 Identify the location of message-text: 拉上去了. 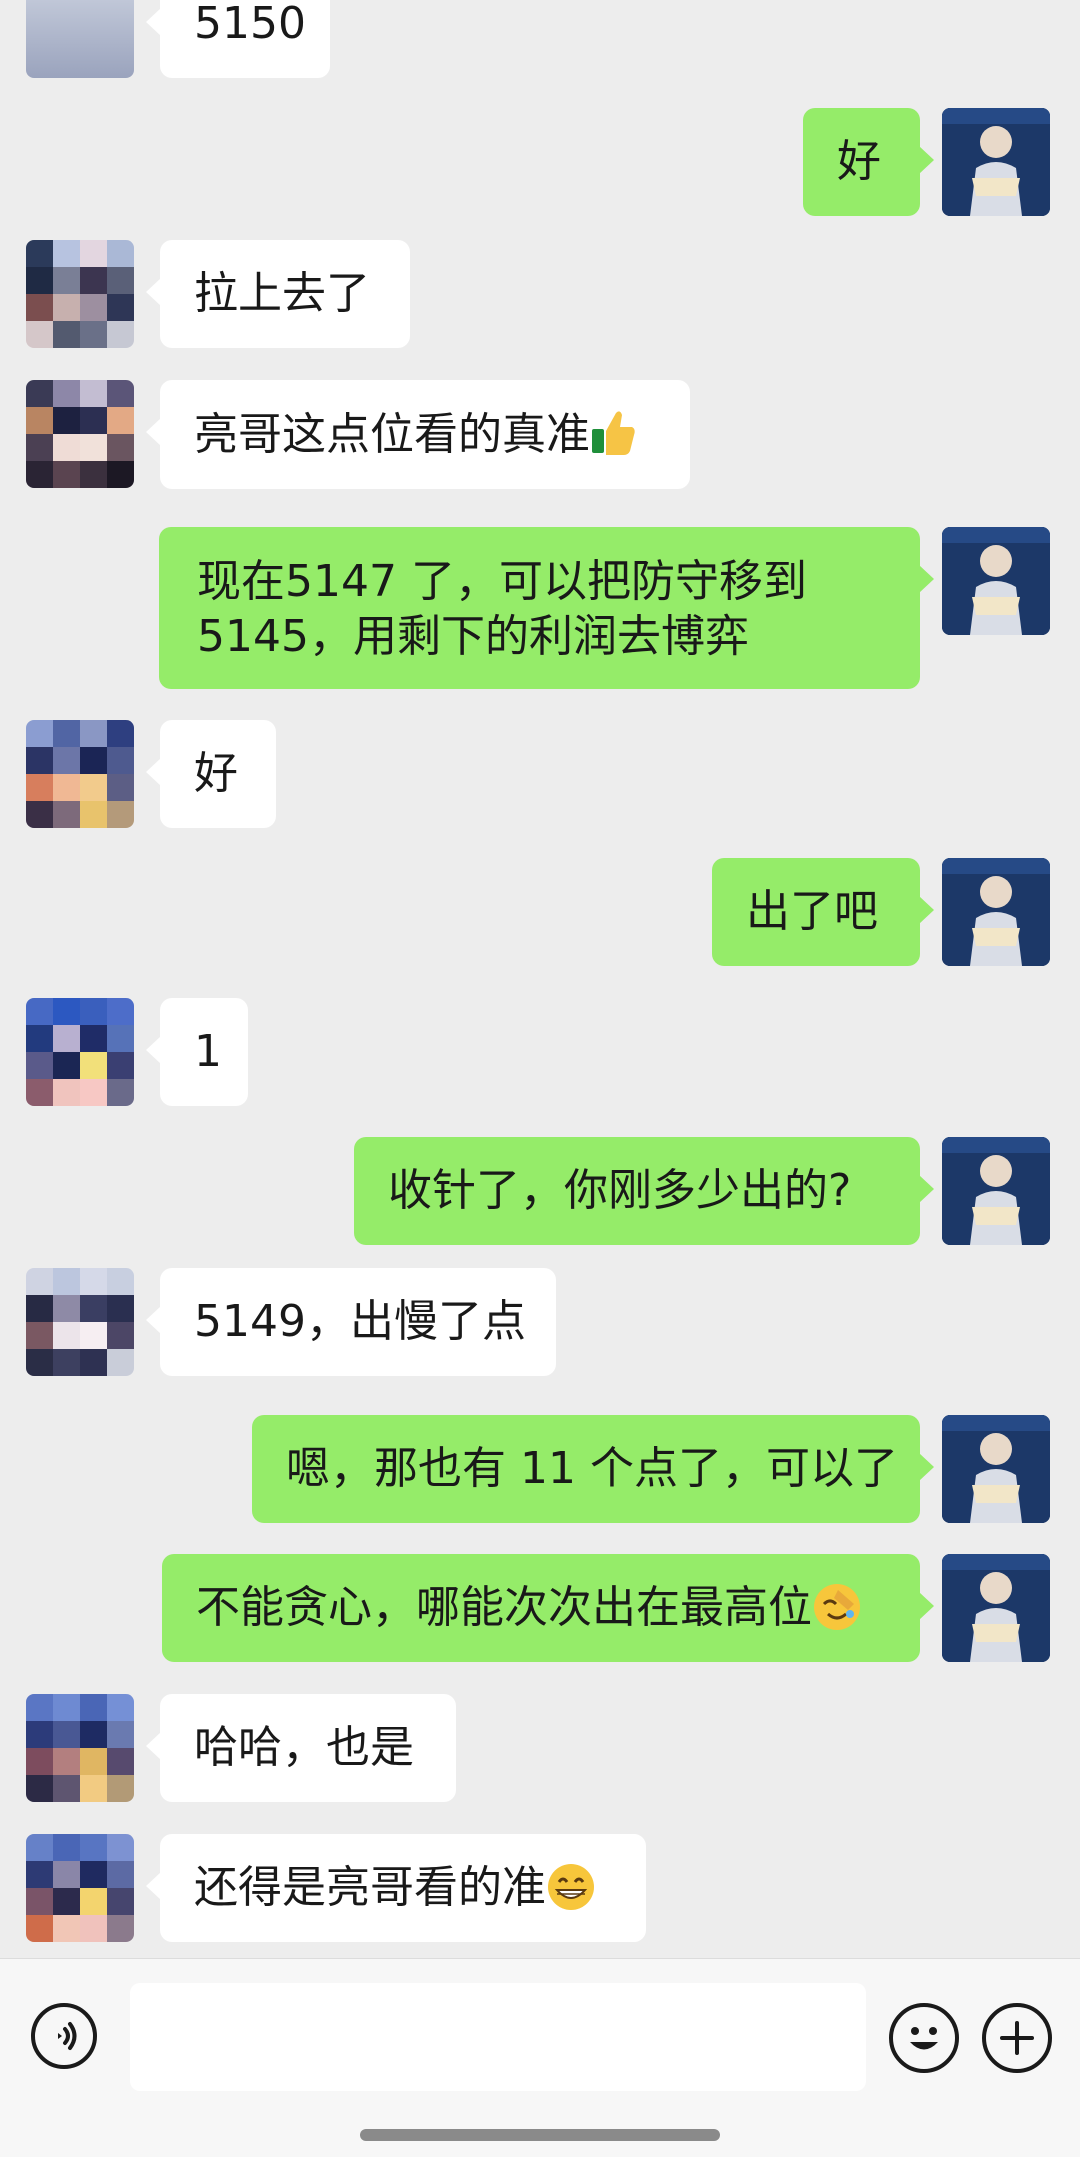
(282, 293).